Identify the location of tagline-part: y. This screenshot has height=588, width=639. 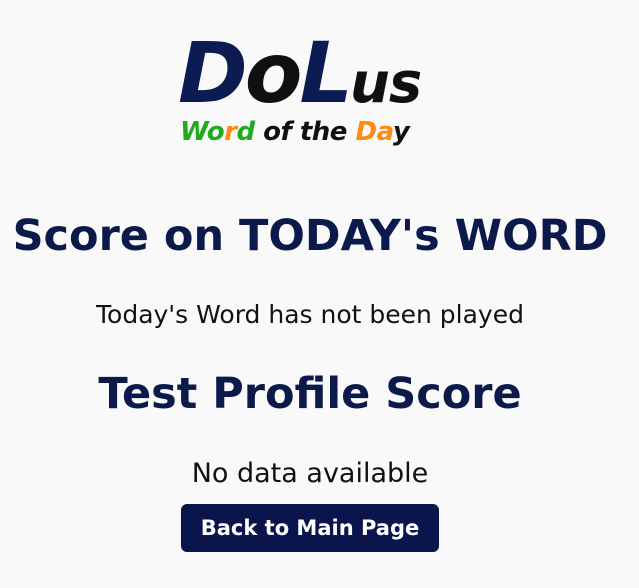
(401, 132).